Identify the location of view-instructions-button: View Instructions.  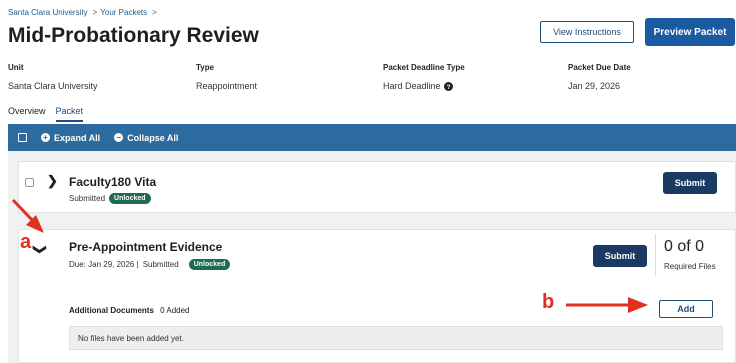
(587, 32).